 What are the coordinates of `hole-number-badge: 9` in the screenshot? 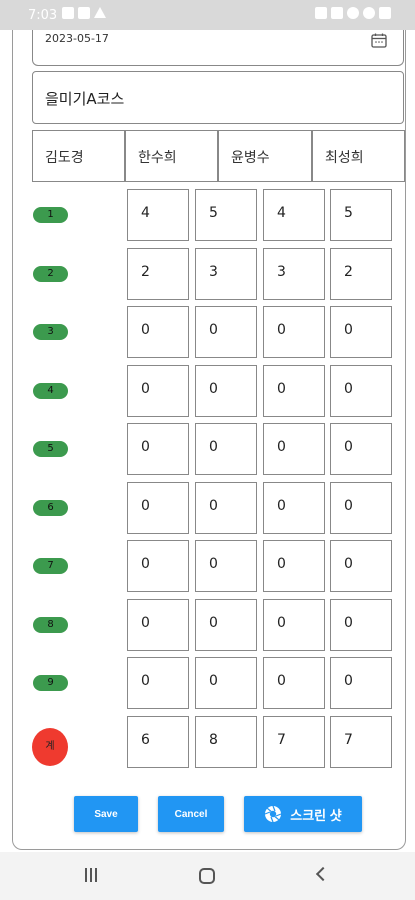 It's located at (50, 683).